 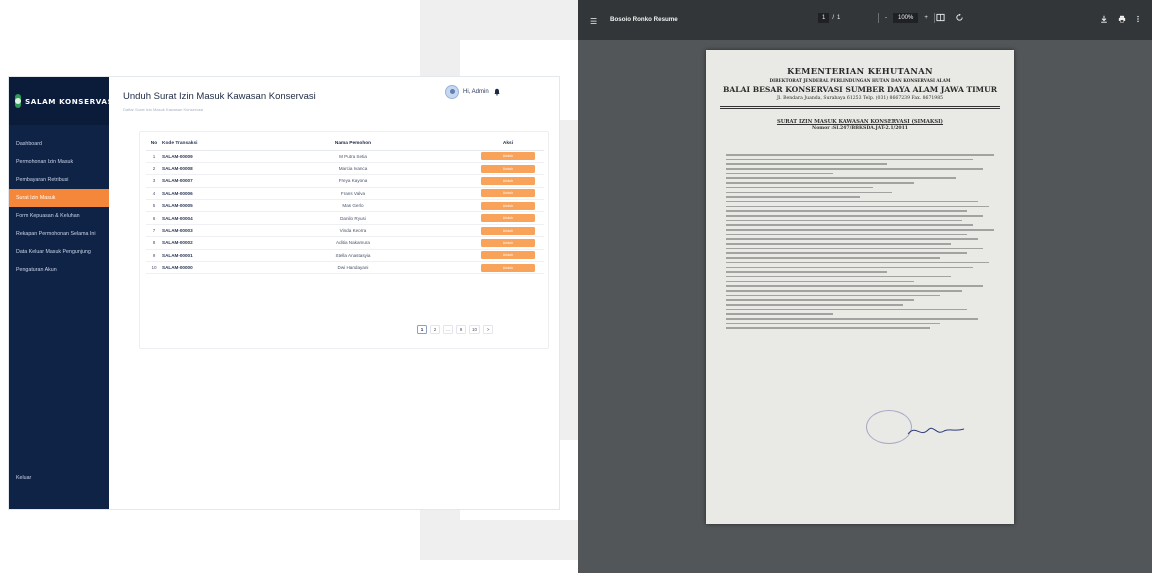 I want to click on row-nama-pemohon: Stella Anastasyia, so click(x=353, y=256).